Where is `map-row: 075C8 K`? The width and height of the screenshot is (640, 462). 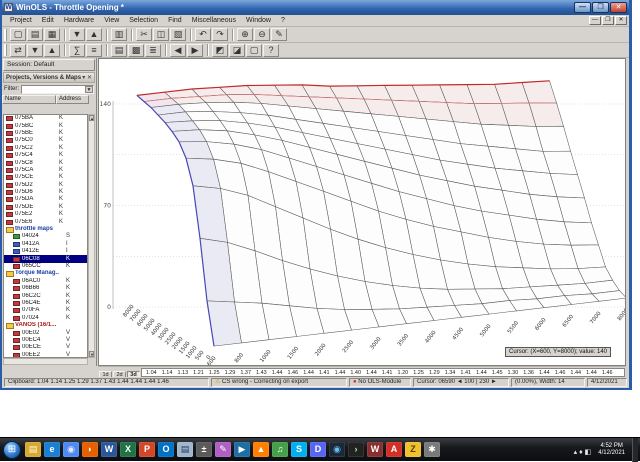
map-row: 075C8 K is located at coordinates (45, 162).